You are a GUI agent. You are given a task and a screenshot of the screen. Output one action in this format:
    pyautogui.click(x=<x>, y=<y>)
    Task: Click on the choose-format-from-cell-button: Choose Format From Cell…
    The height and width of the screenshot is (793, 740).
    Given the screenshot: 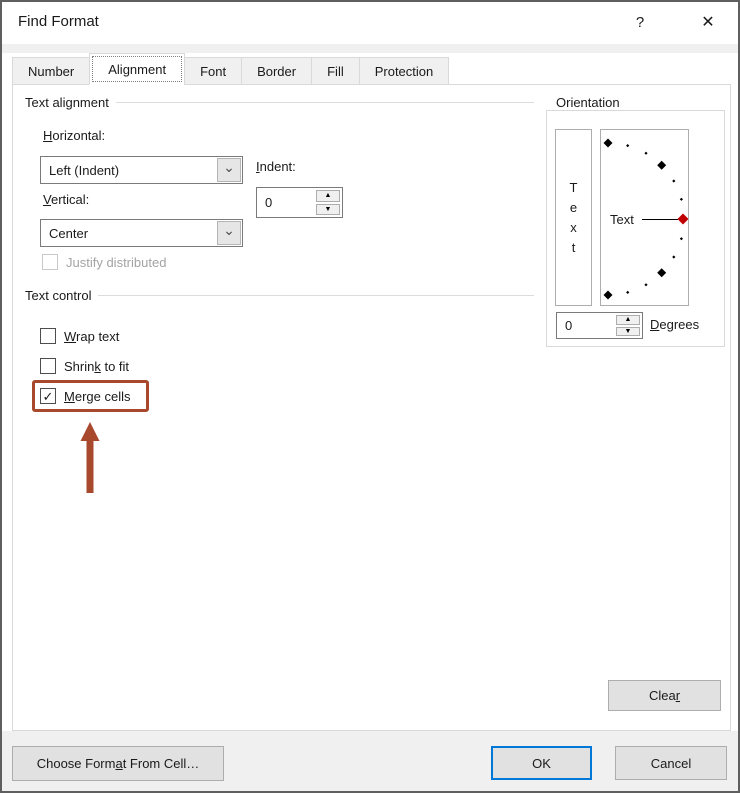 What is the action you would take?
    pyautogui.click(x=118, y=763)
    